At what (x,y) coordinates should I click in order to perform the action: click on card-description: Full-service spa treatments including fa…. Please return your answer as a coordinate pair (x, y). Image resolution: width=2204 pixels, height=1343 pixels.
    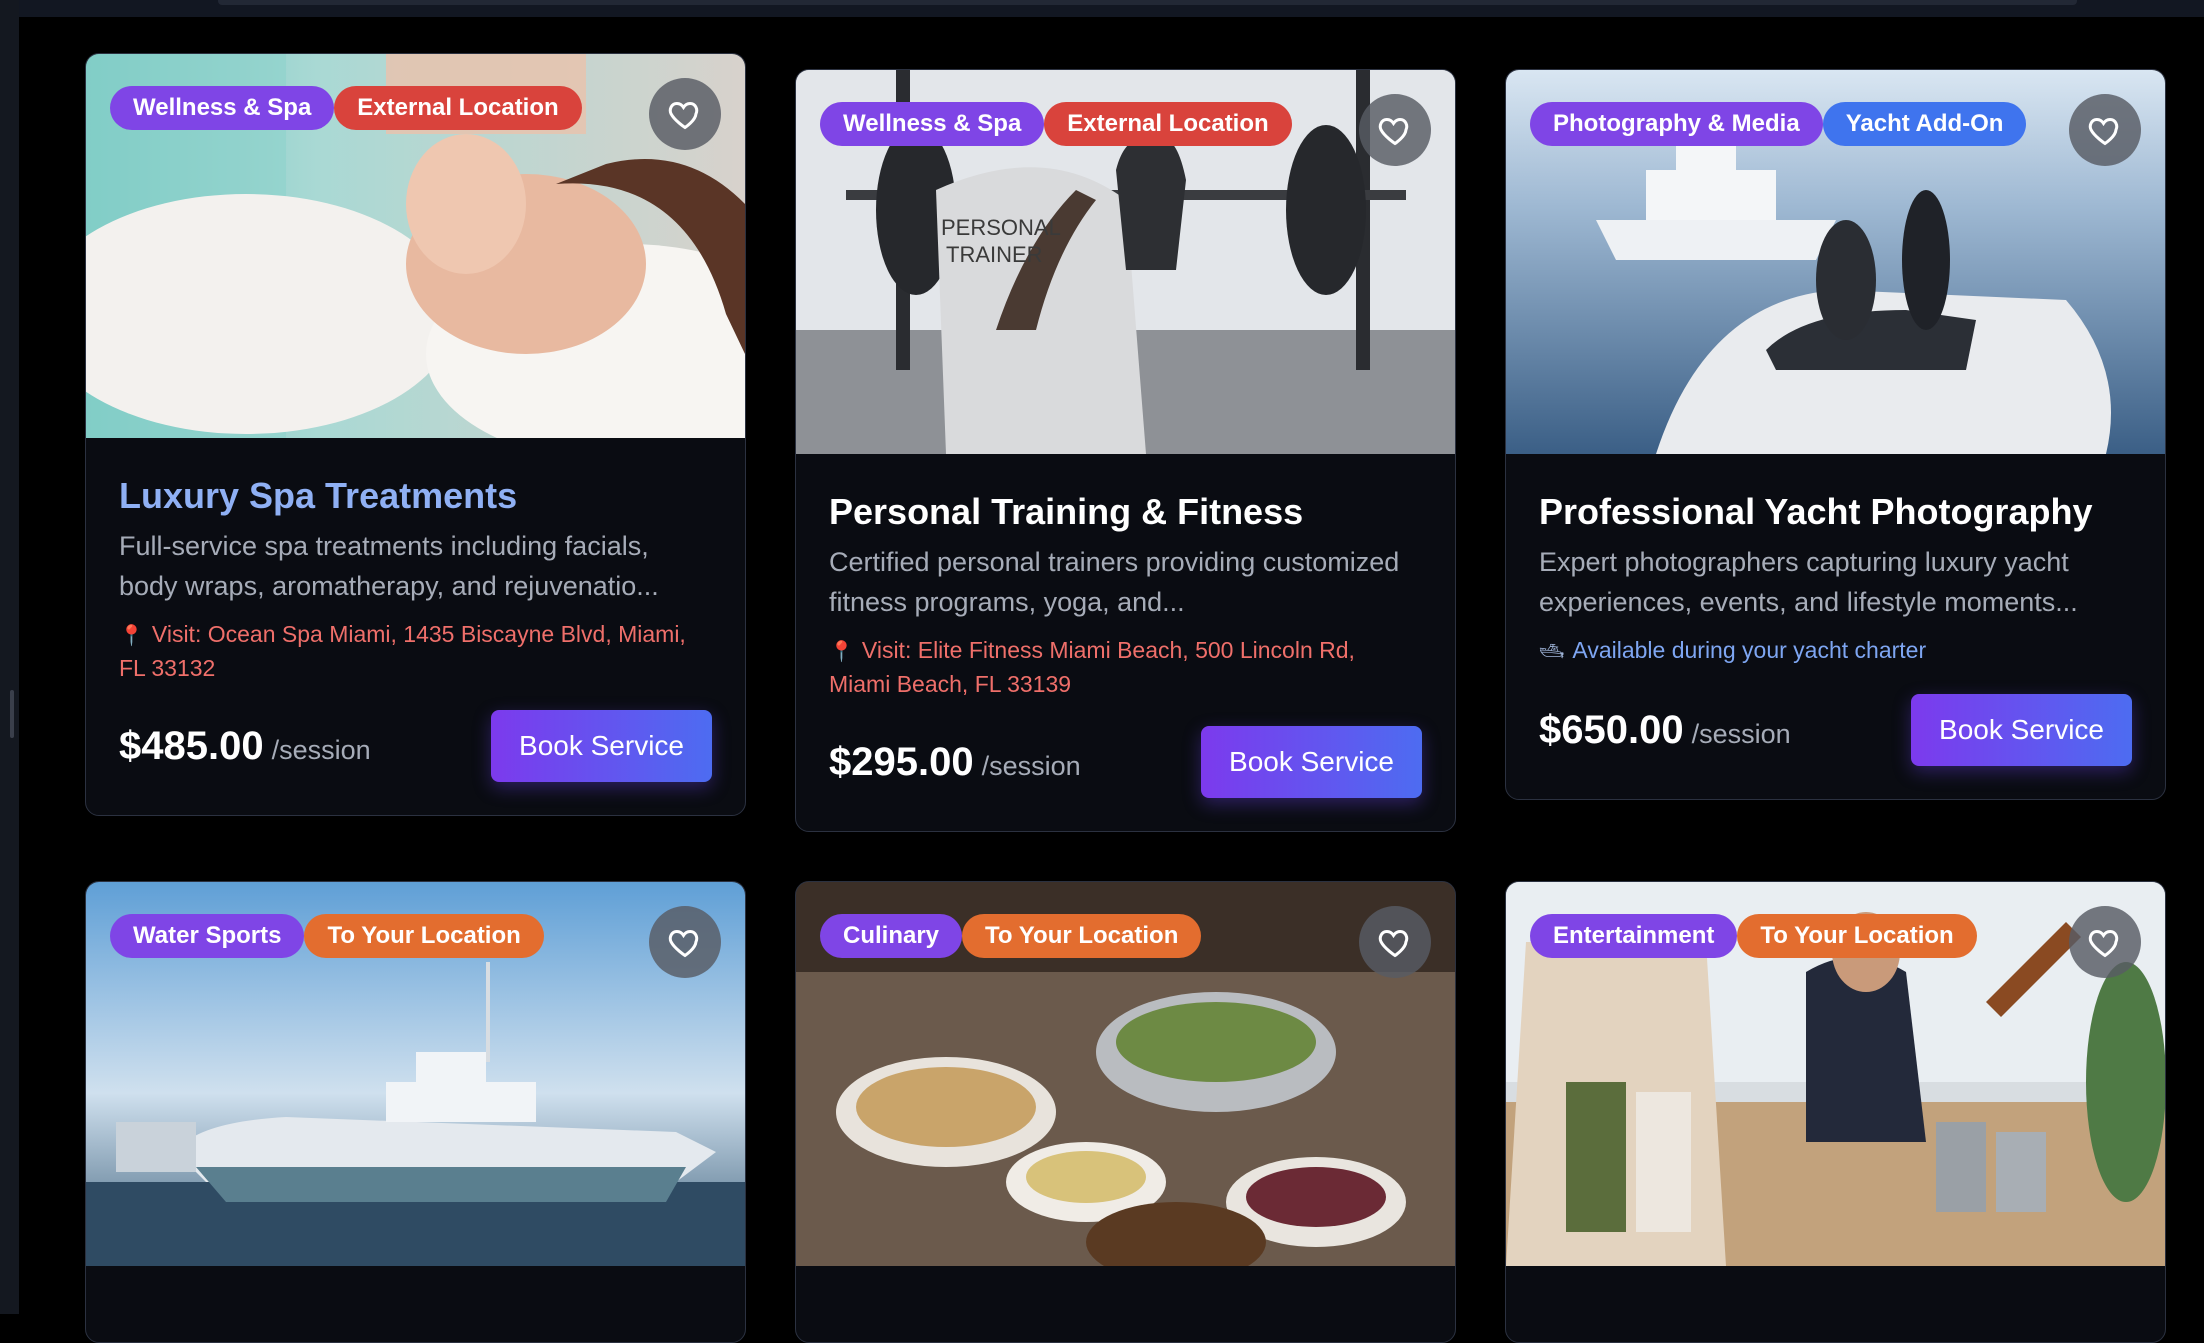
    Looking at the image, I should click on (389, 566).